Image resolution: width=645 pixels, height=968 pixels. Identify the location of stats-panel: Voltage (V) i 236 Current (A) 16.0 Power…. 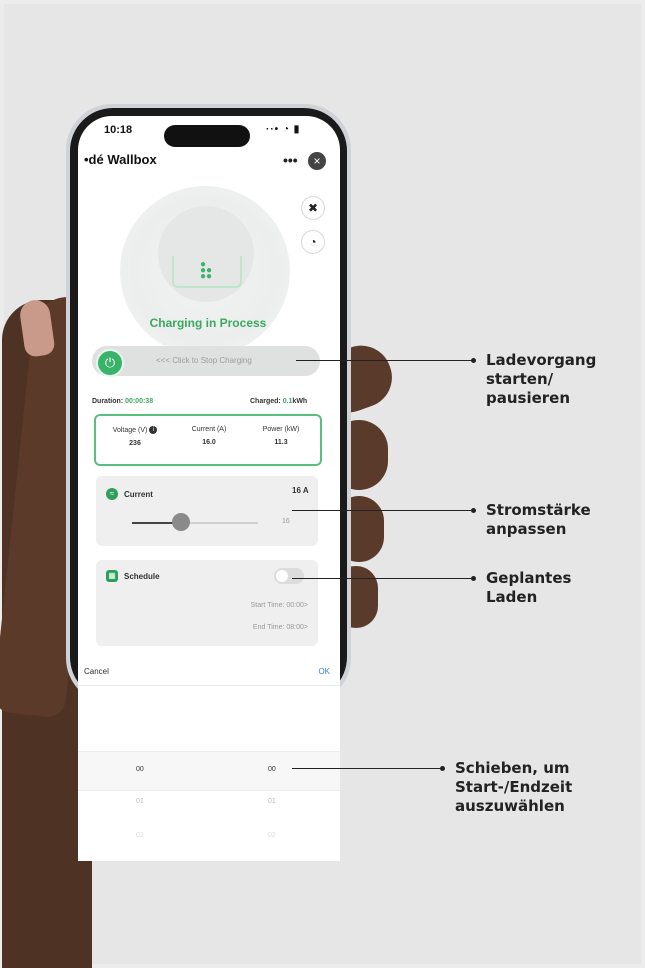
(208, 440).